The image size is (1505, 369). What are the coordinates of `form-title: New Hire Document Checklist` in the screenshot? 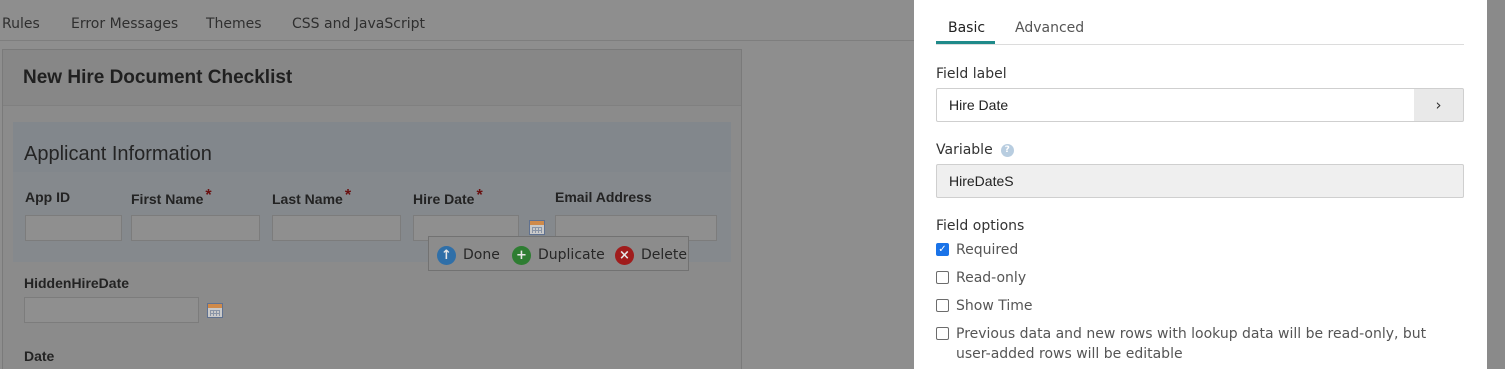 It's located at (158, 77).